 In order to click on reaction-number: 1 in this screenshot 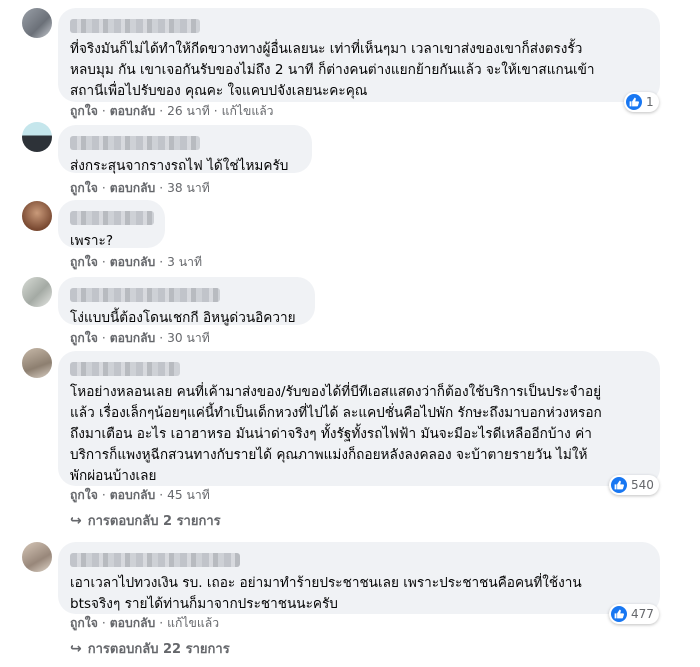, I will do `click(650, 102)`.